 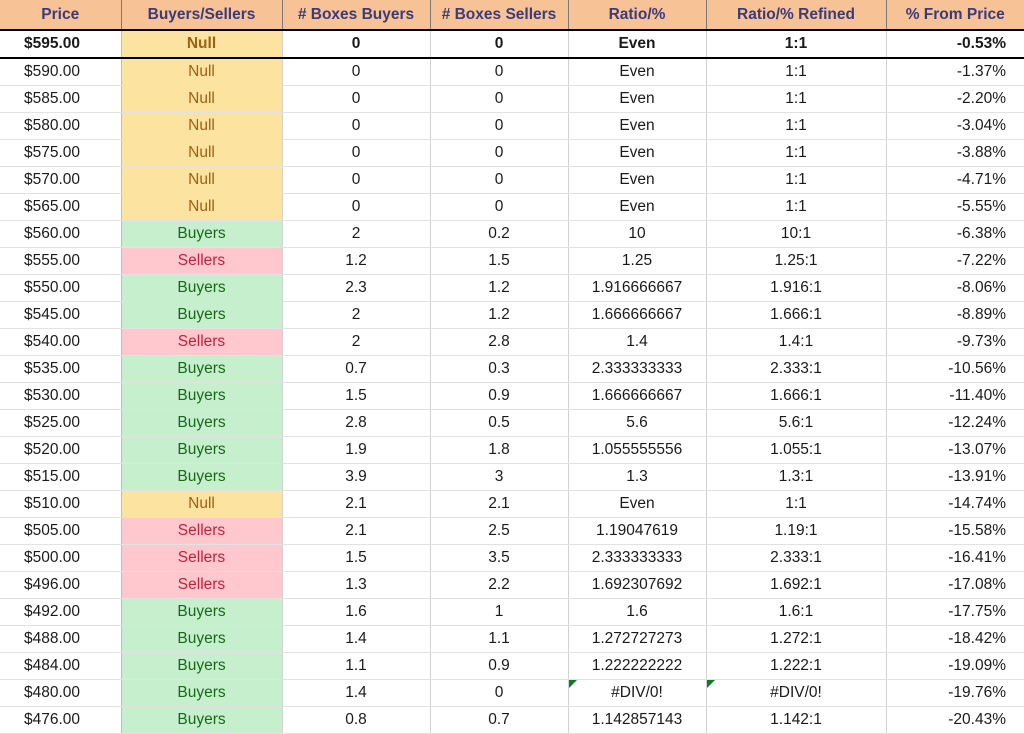 What do you see at coordinates (356, 558) in the screenshot?
I see `cell-boxes-buyers: 1.5` at bounding box center [356, 558].